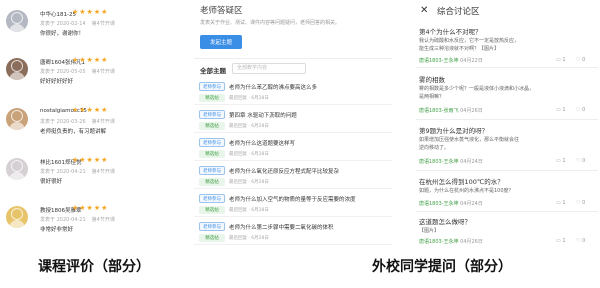  What do you see at coordinates (63, 122) in the screenshot?
I see `review-date: 发表于 2020-03-26` at bounding box center [63, 122].